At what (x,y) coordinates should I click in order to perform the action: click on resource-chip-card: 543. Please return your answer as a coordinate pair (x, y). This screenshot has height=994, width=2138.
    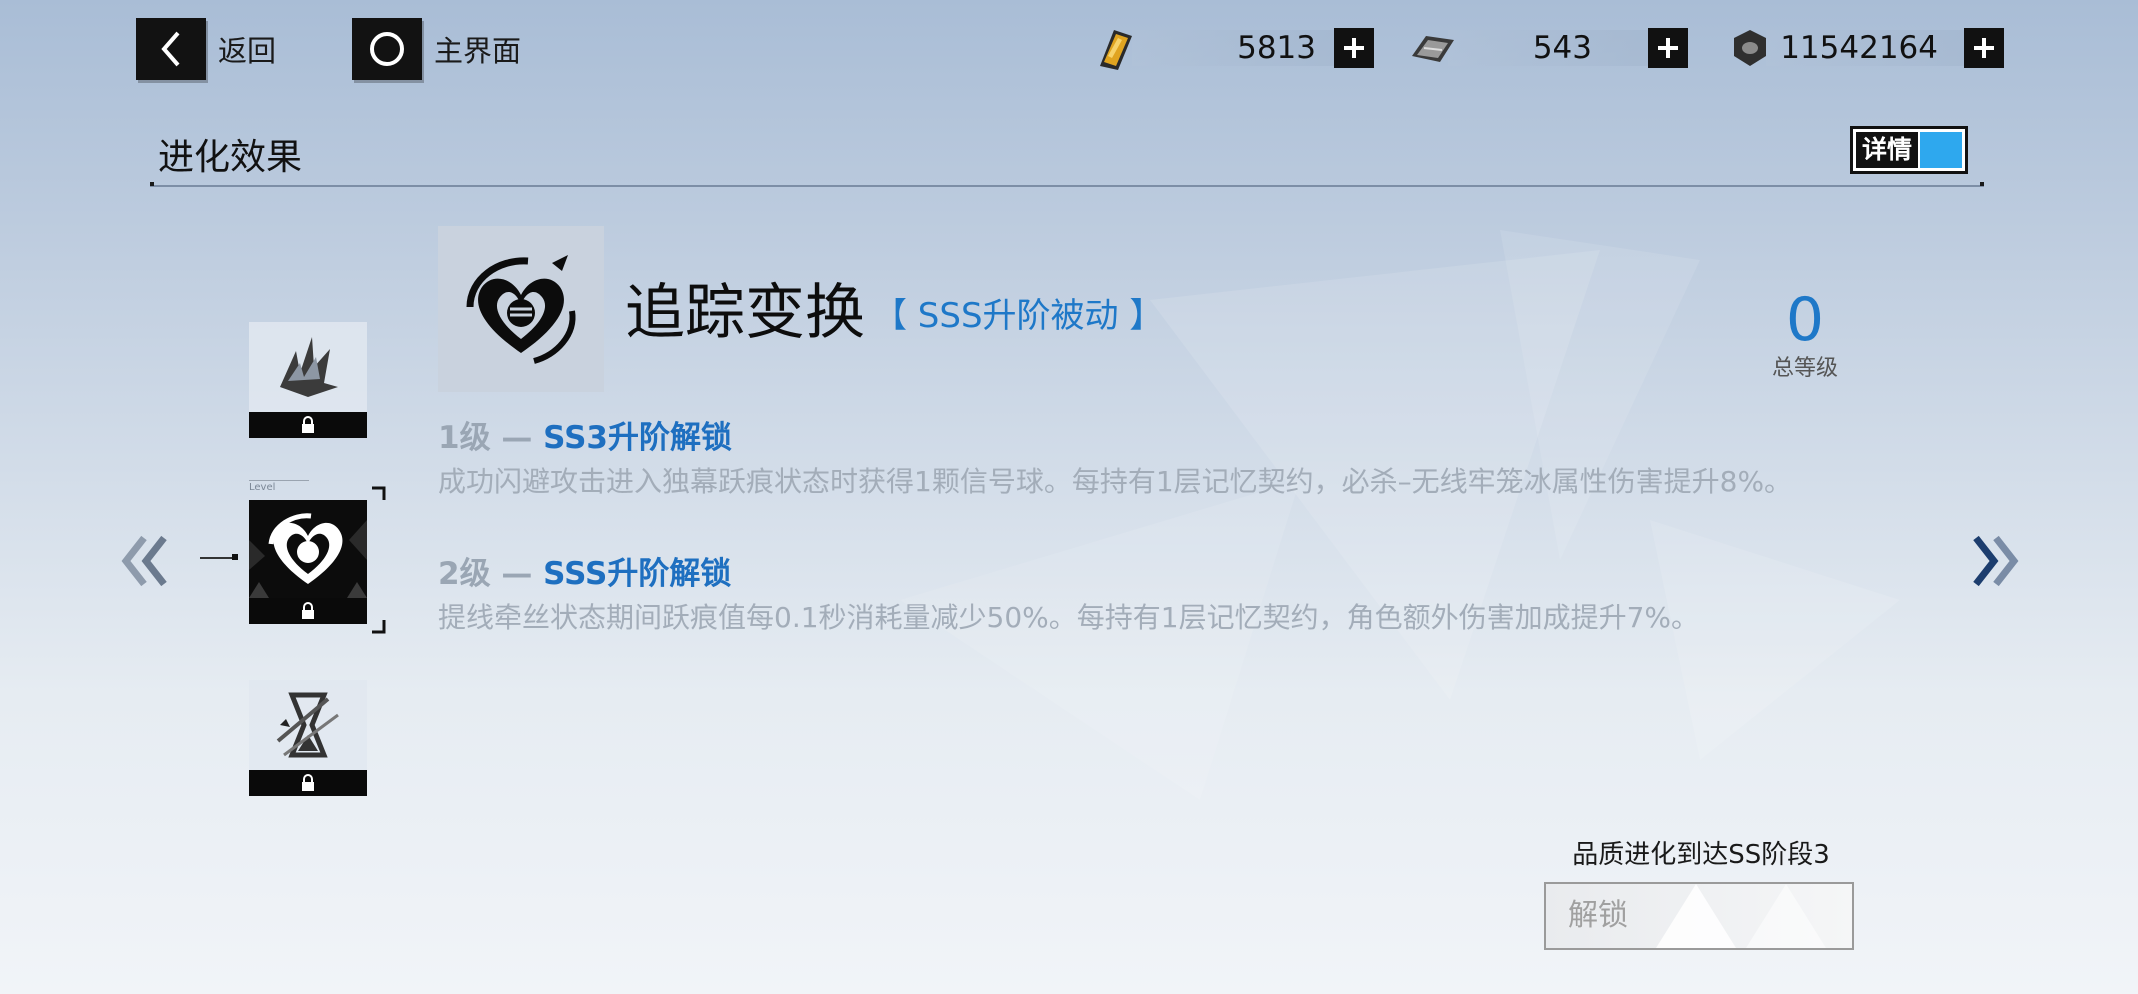
    Looking at the image, I should click on (1548, 48).